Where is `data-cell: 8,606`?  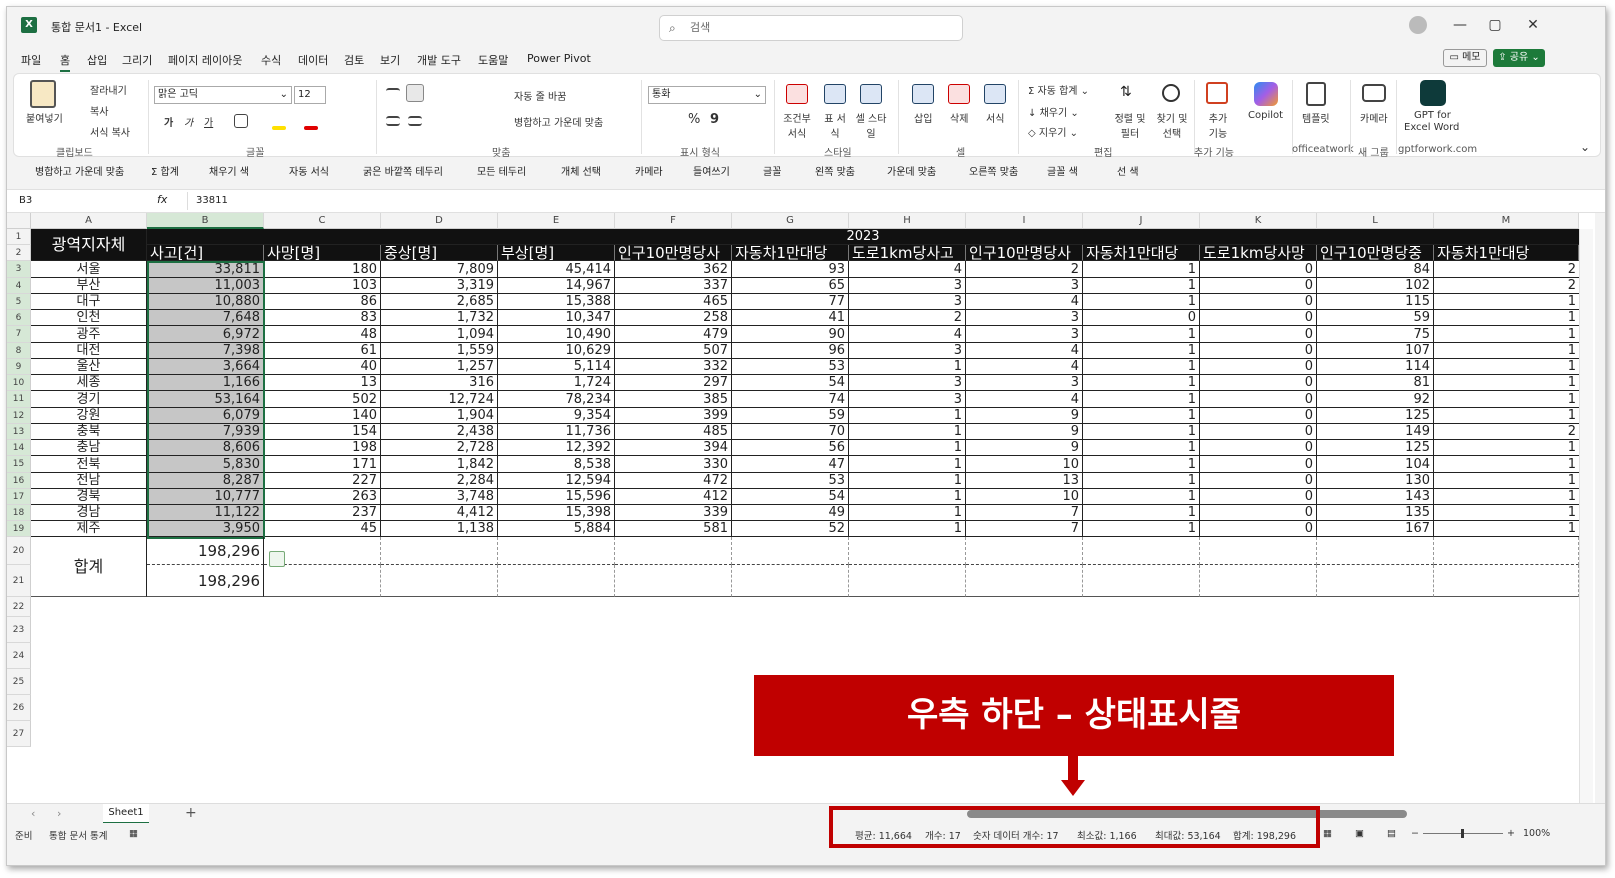 data-cell: 8,606 is located at coordinates (205, 448).